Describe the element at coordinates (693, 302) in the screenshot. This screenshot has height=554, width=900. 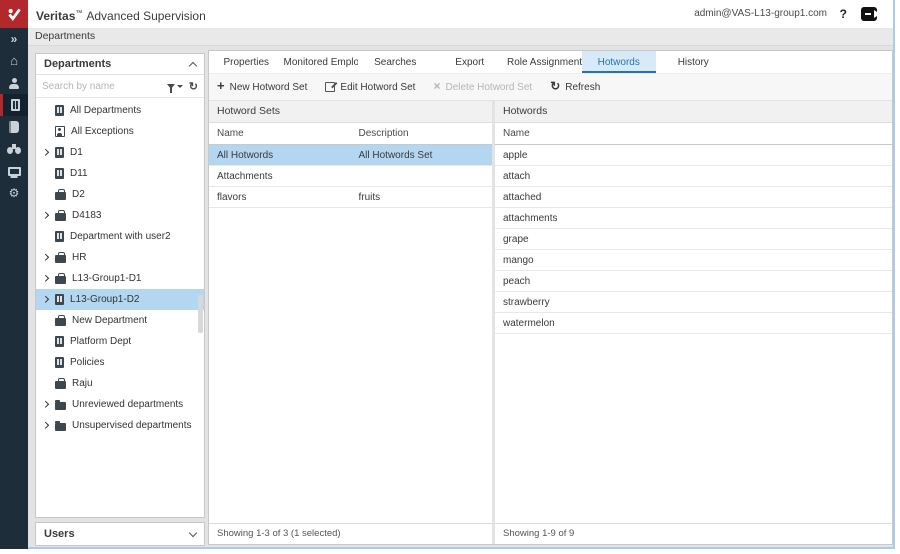
I see `hotword-row-strawberry: strawberry` at that location.